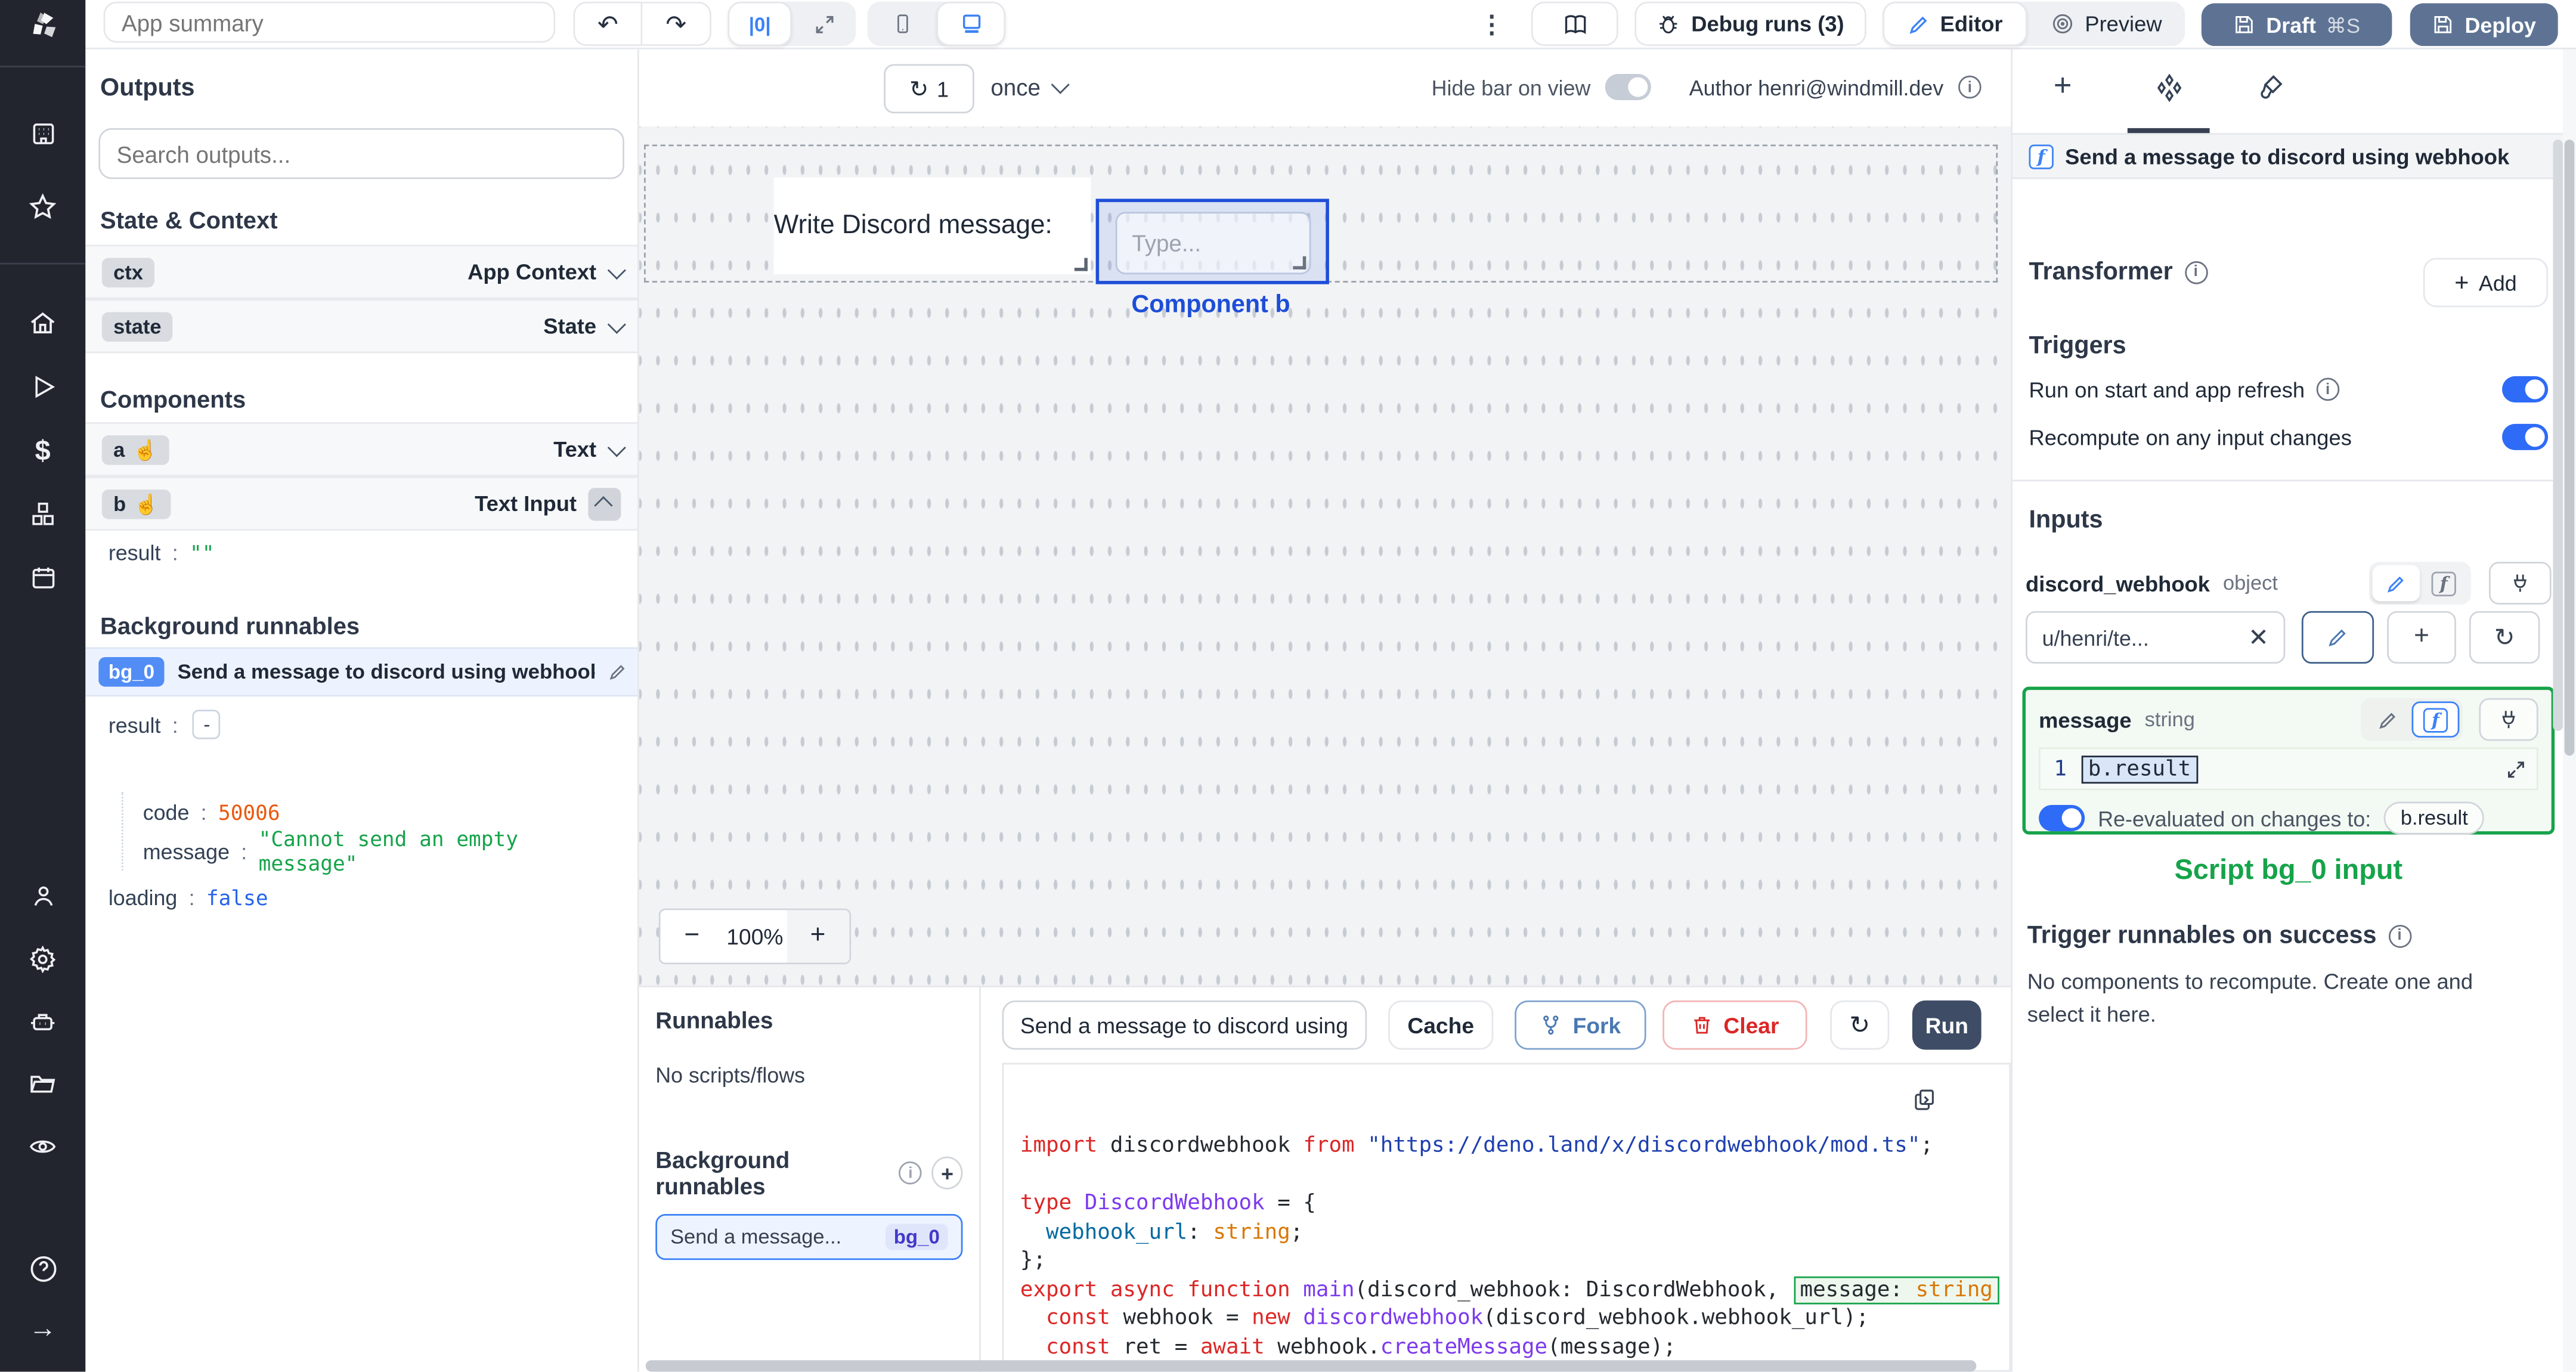 This screenshot has height=1372, width=2576. What do you see at coordinates (207, 724) in the screenshot?
I see `collapse-result-button: -` at bounding box center [207, 724].